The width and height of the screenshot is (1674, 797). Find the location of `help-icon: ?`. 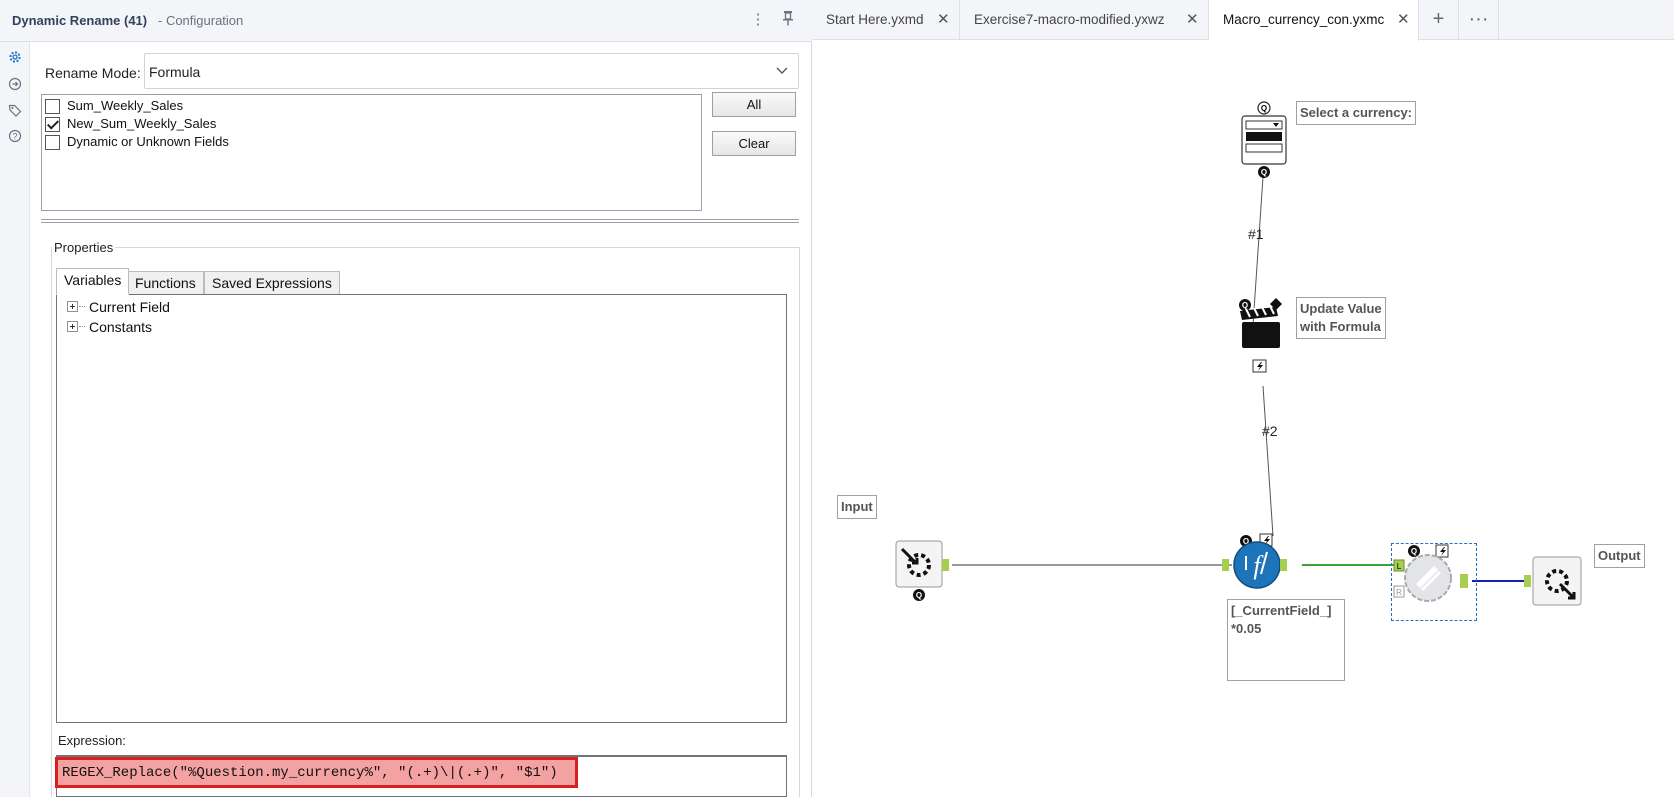

help-icon: ? is located at coordinates (15, 139).